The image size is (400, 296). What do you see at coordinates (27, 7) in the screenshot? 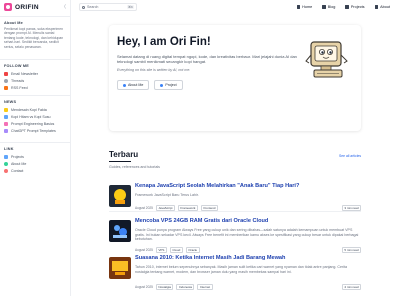
I see `brand-name: ORIFIN` at bounding box center [27, 7].